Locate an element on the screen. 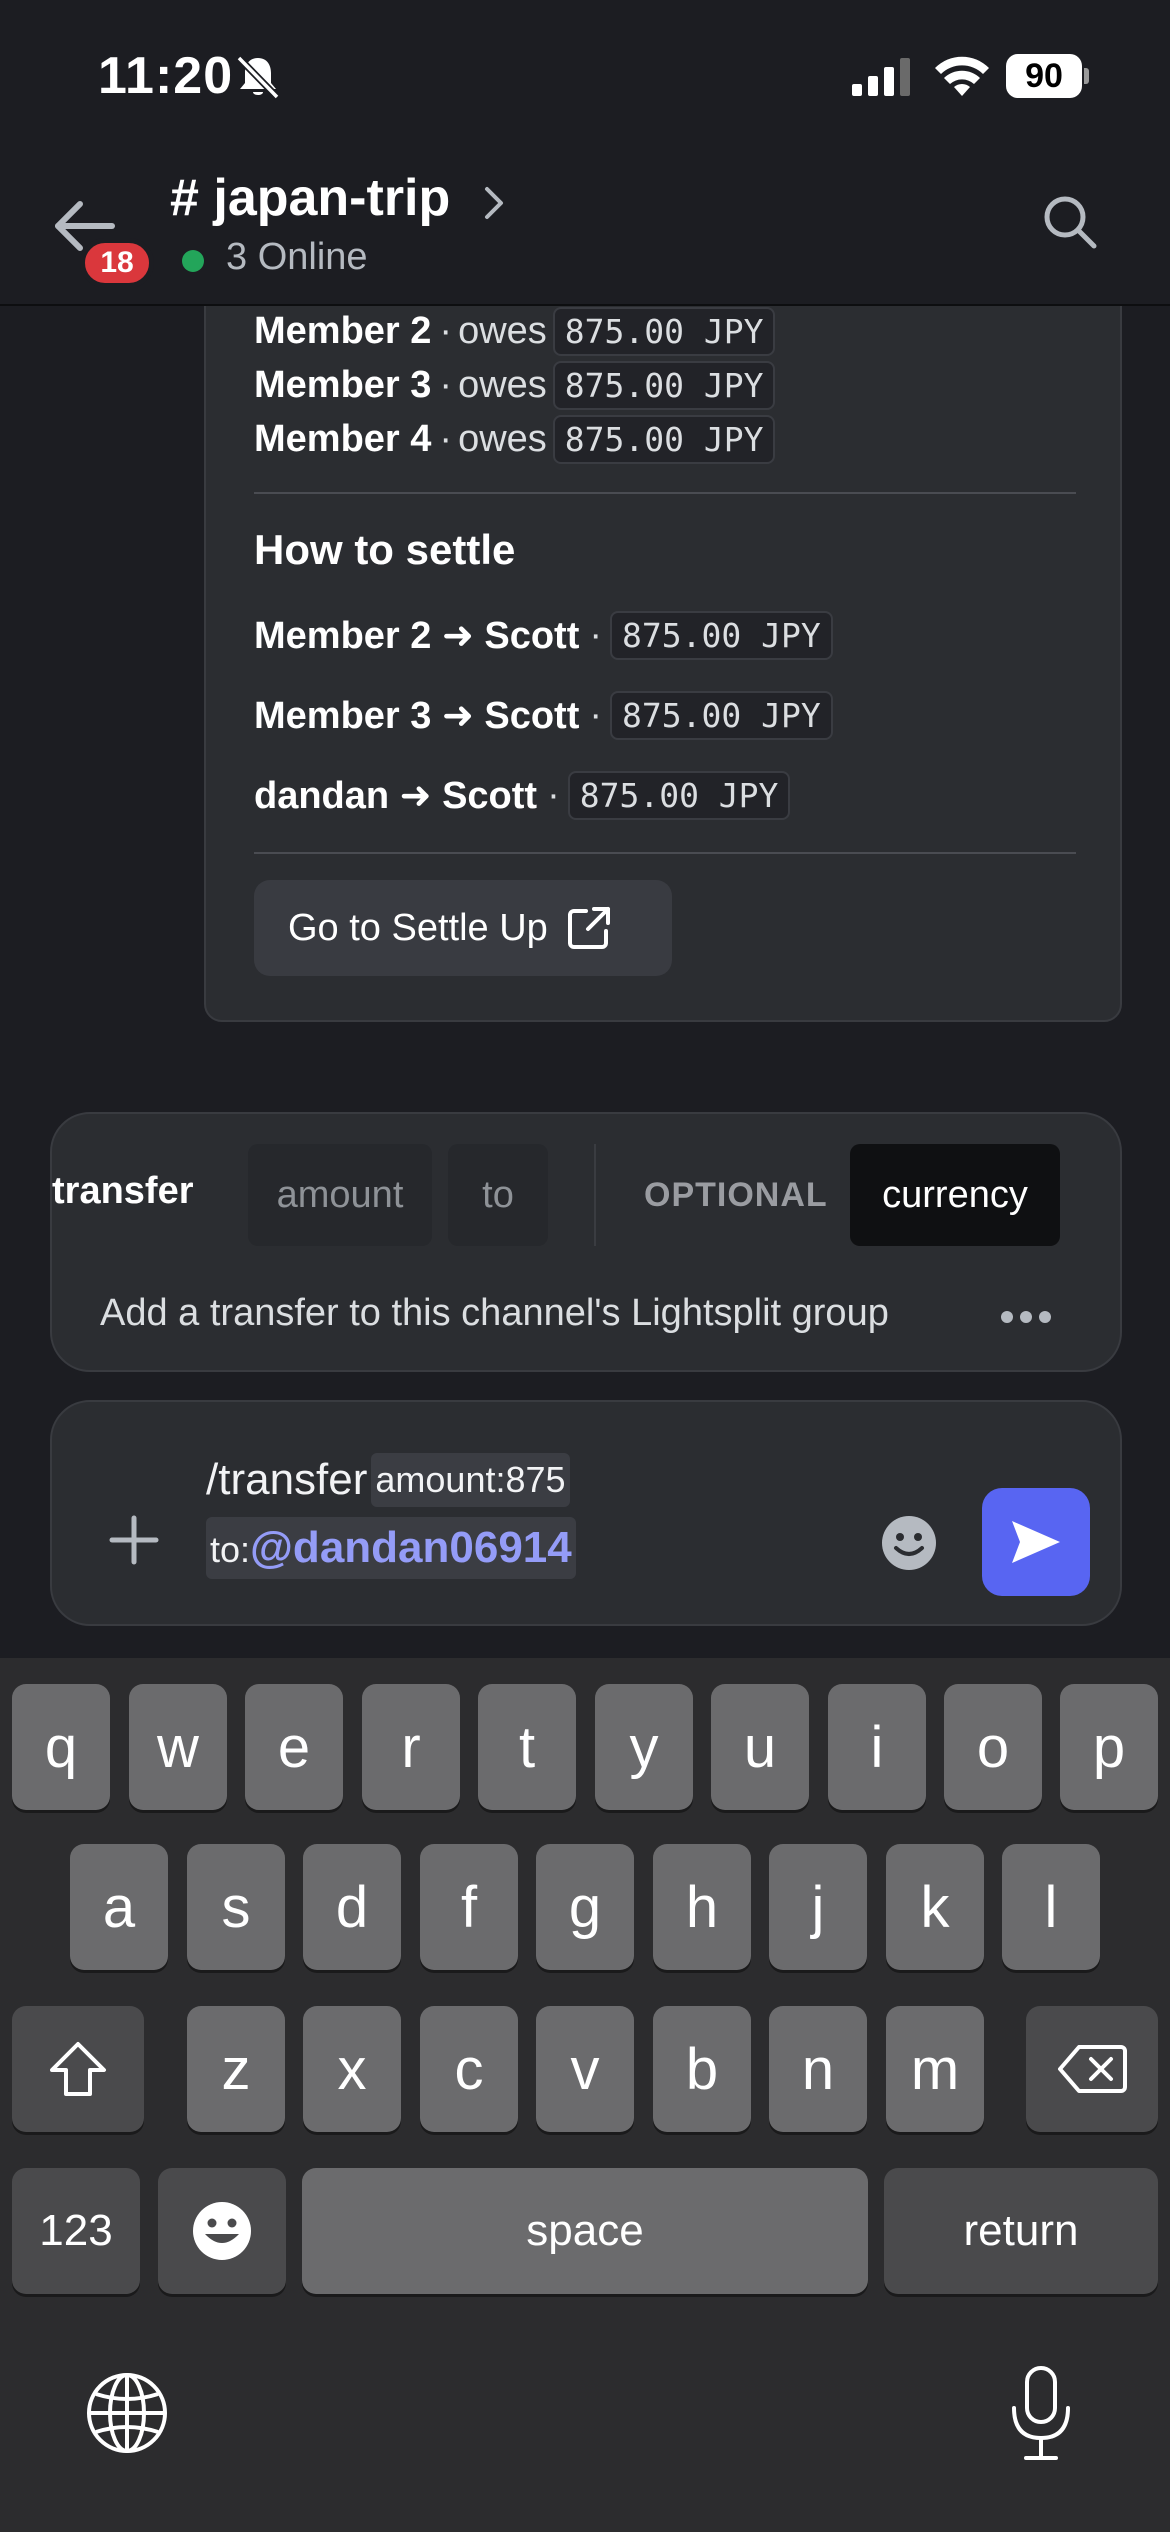 The width and height of the screenshot is (1170, 2532). settle-heading: How to settle is located at coordinates (385, 549).